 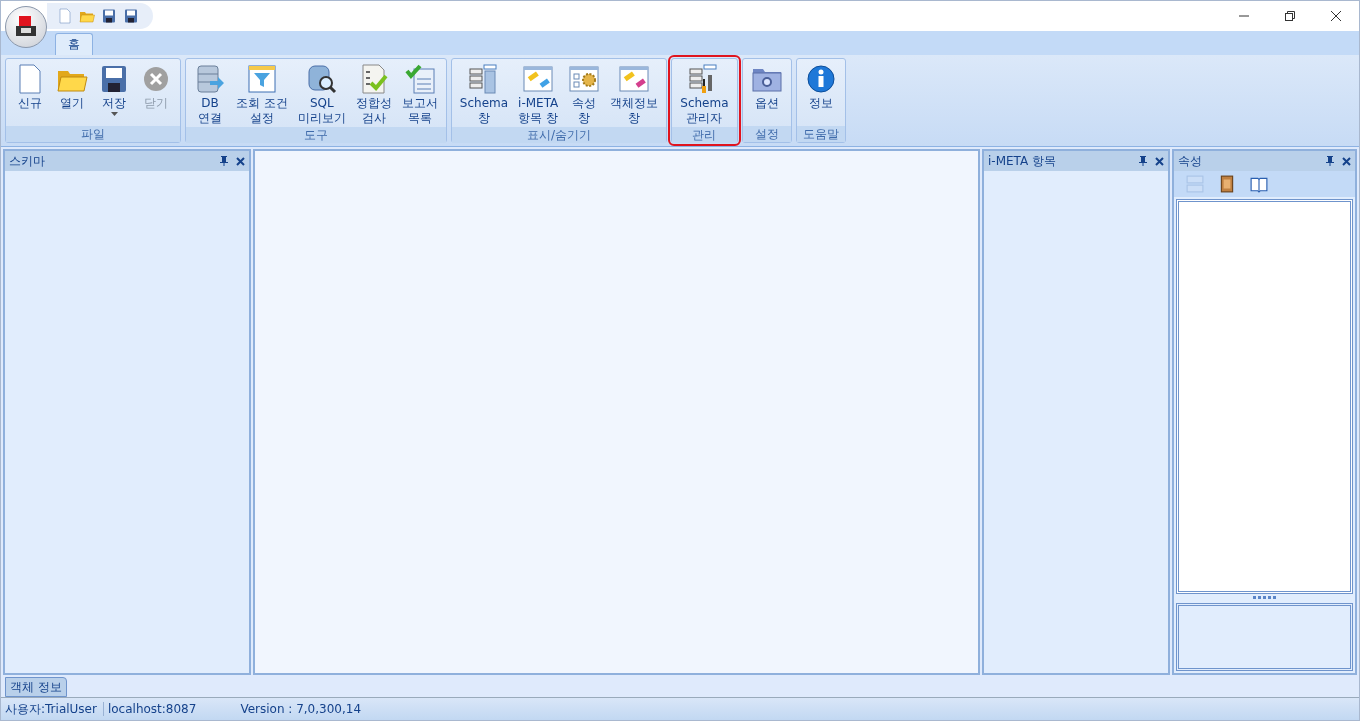 I want to click on document-icon, so click(x=65, y=16).